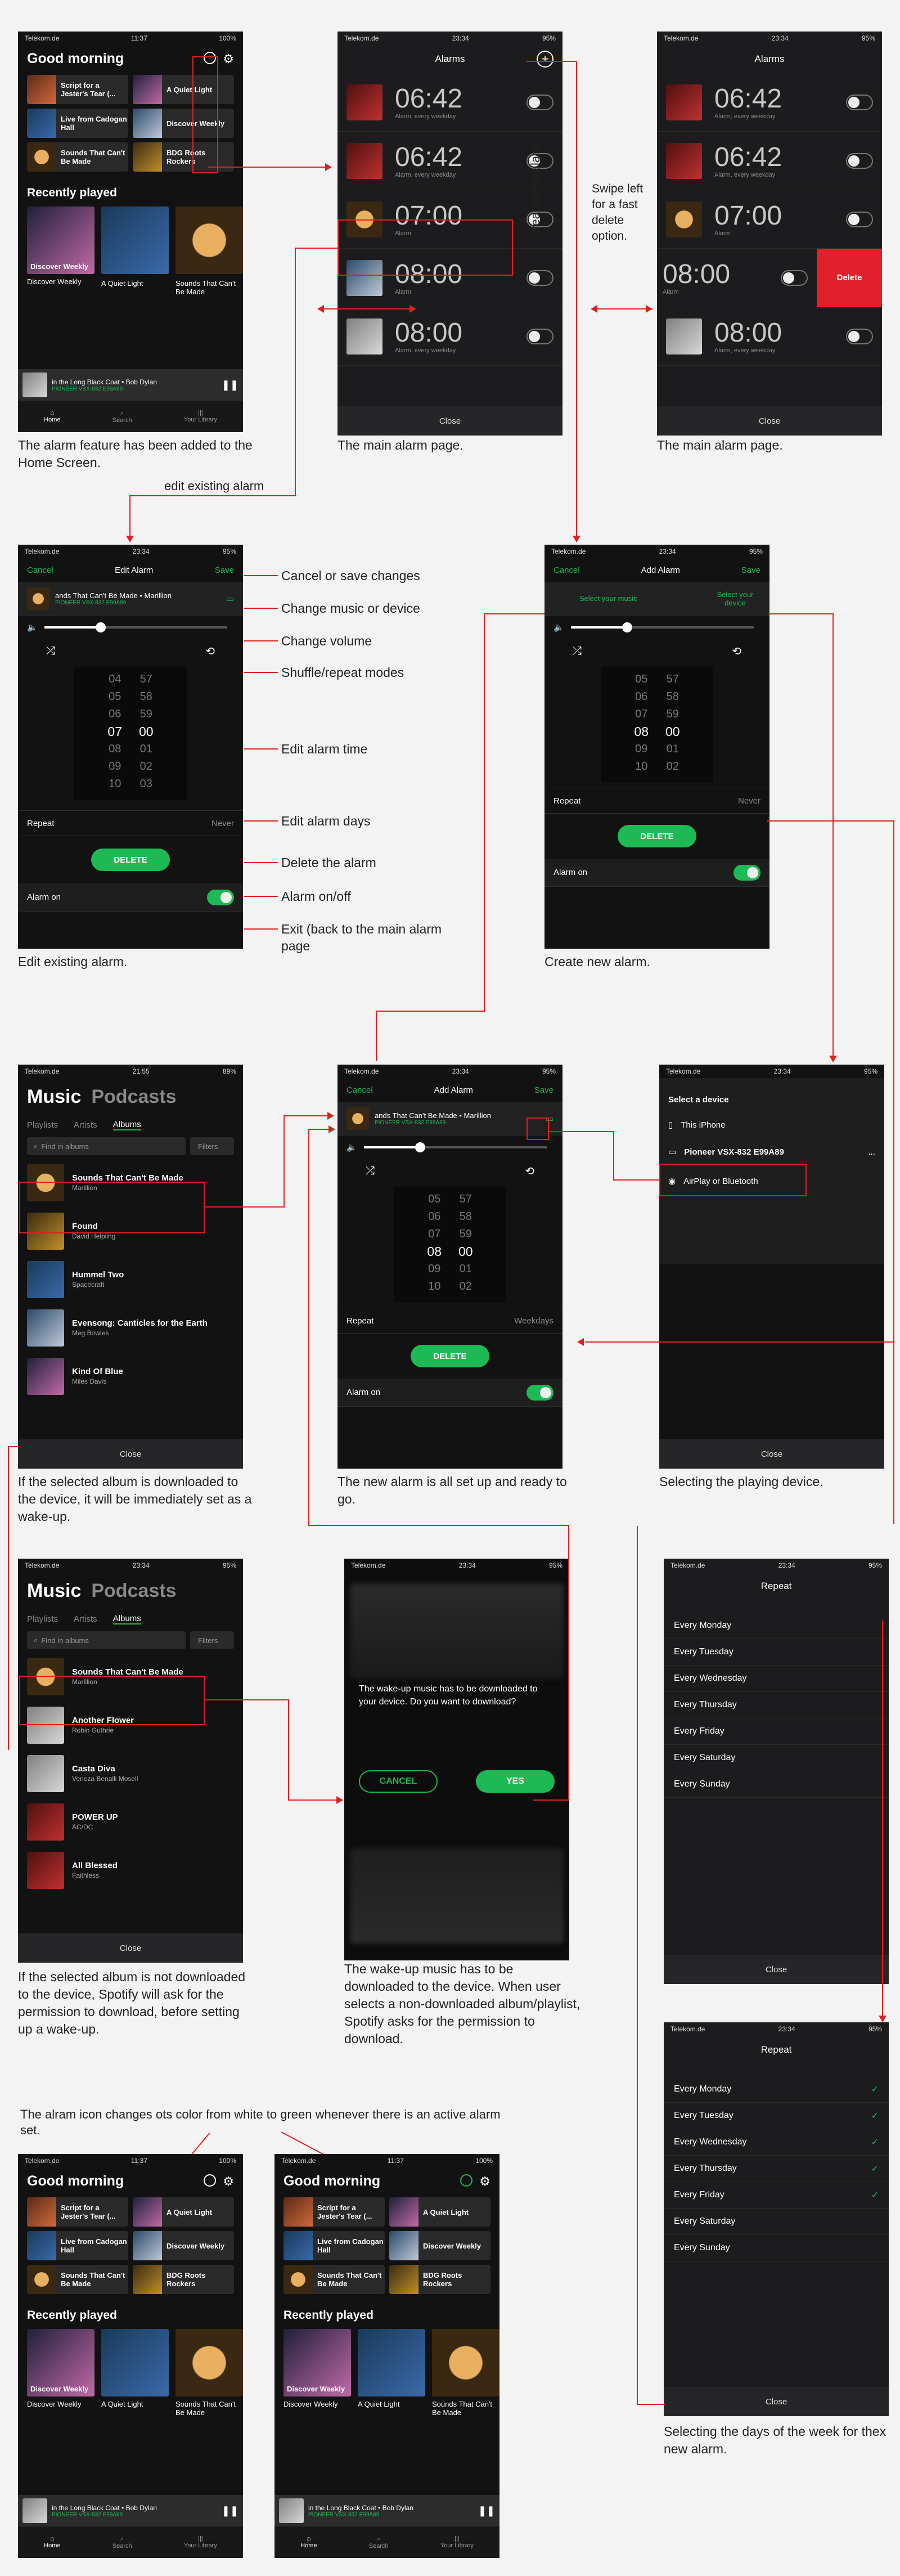  What do you see at coordinates (130, 627) in the screenshot?
I see `volume-slider: 🔈` at bounding box center [130, 627].